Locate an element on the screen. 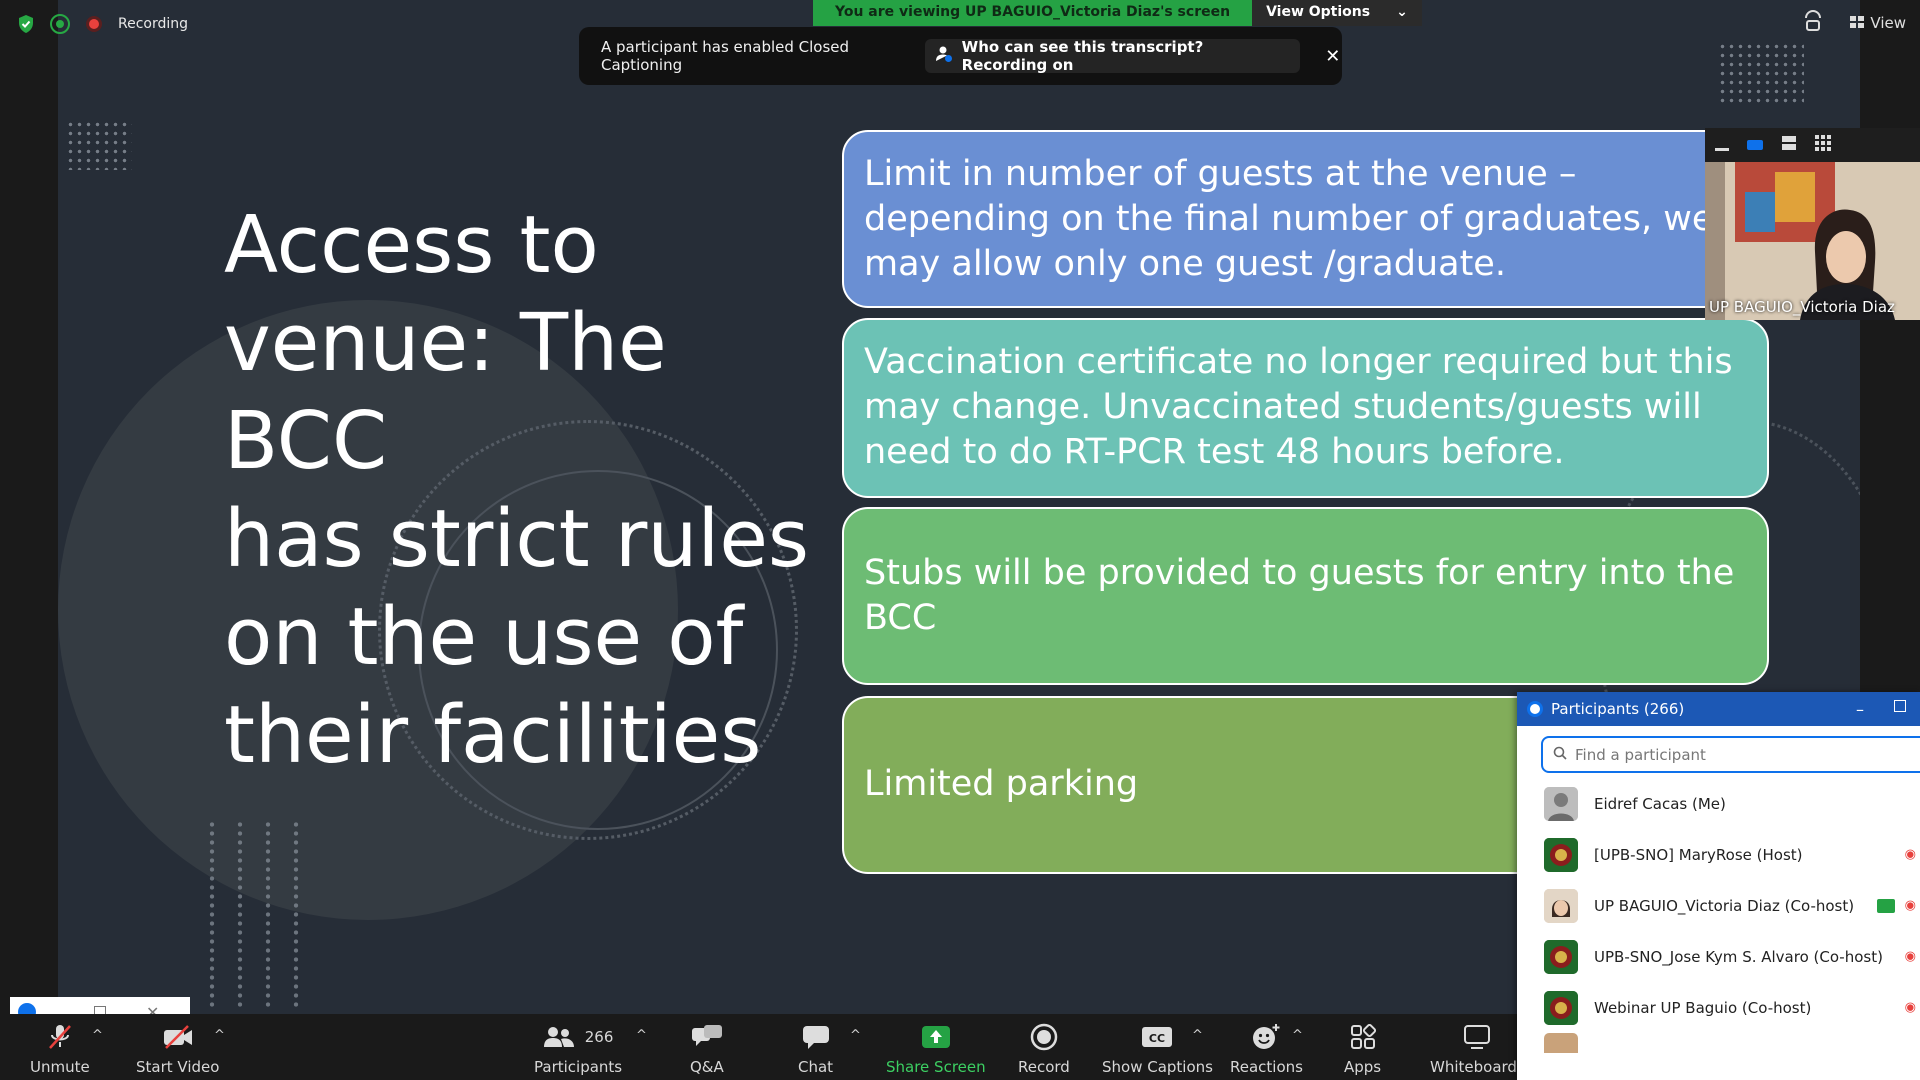 The image size is (1920, 1080). zoom-logo-icon is located at coordinates (1535, 709).